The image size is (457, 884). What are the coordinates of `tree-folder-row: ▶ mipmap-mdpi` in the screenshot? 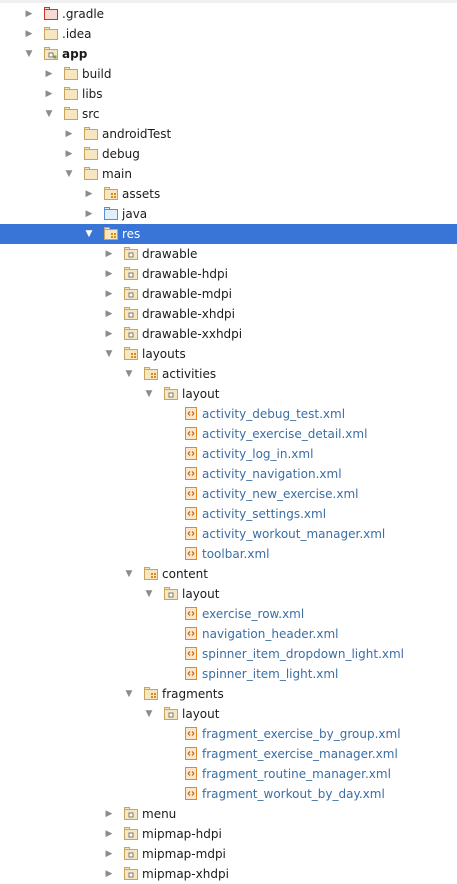 It's located at (228, 854).